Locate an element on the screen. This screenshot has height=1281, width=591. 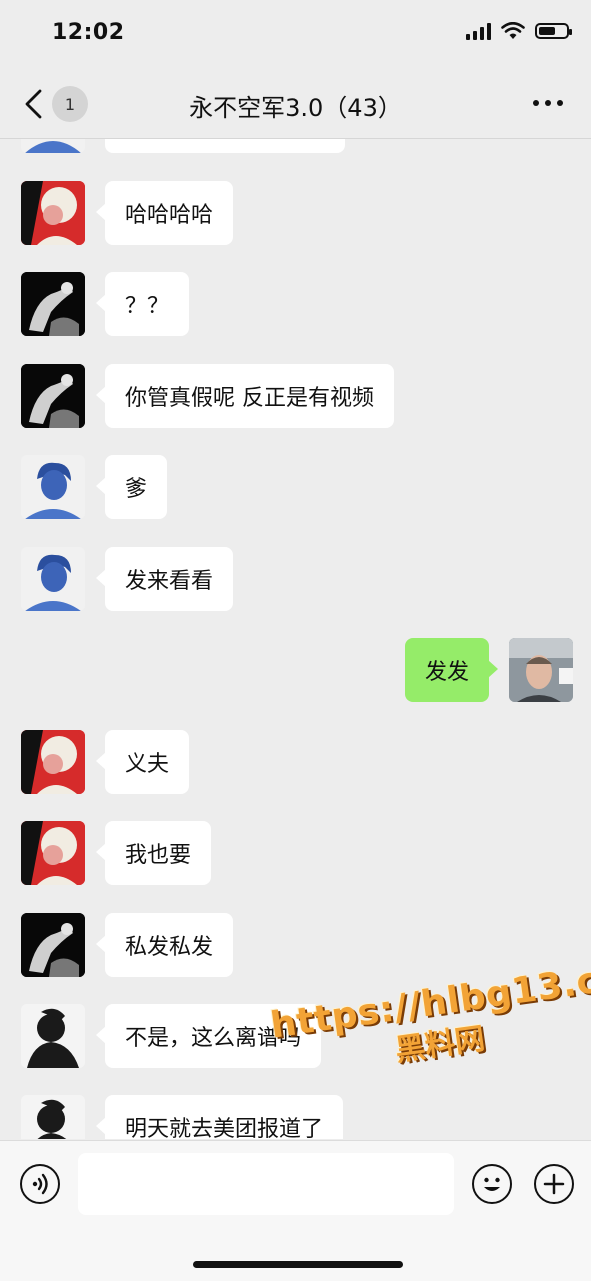
more-icon is located at coordinates (548, 103).